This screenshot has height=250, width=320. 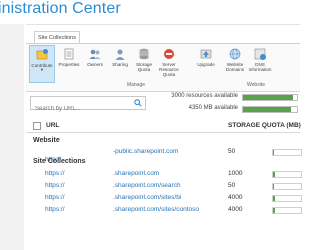 What do you see at coordinates (42, 64) in the screenshot?
I see `contribute-button: Contribute ▼` at bounding box center [42, 64].